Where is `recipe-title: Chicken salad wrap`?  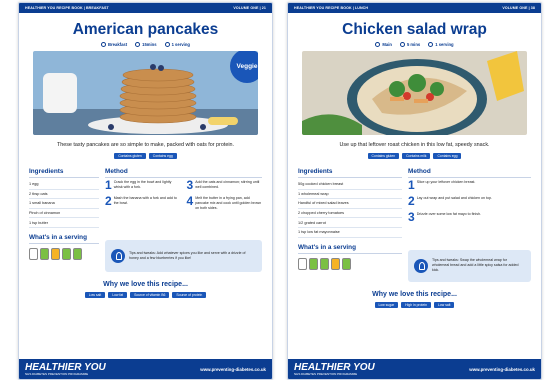
recipe-title: Chicken salad wrap is located at coordinates (414, 29).